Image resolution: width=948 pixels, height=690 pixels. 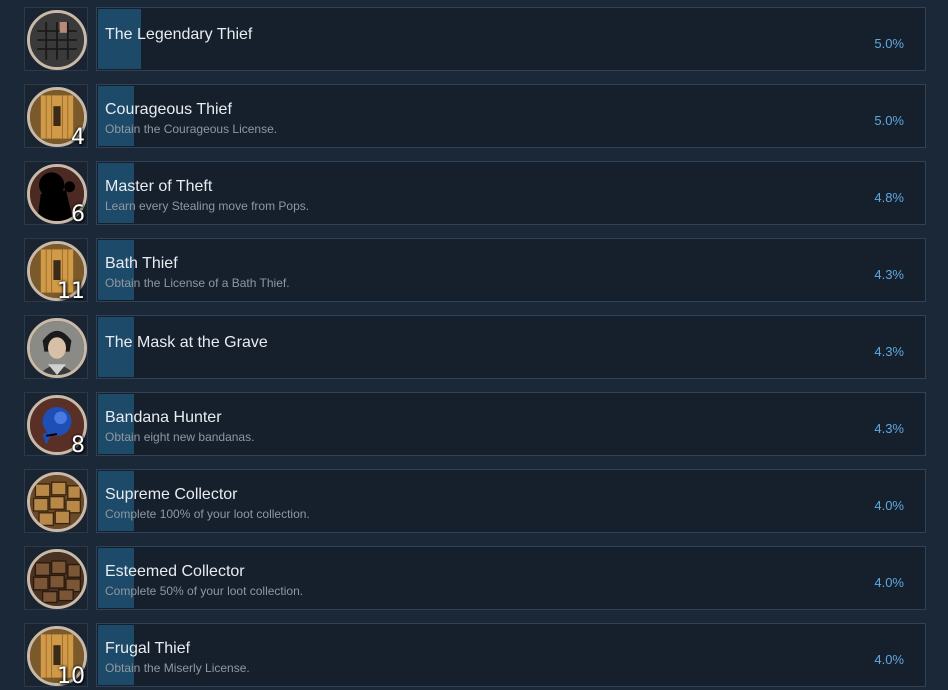 I want to click on achievement-description: Complete 50% of your loot collection., so click(x=204, y=591).